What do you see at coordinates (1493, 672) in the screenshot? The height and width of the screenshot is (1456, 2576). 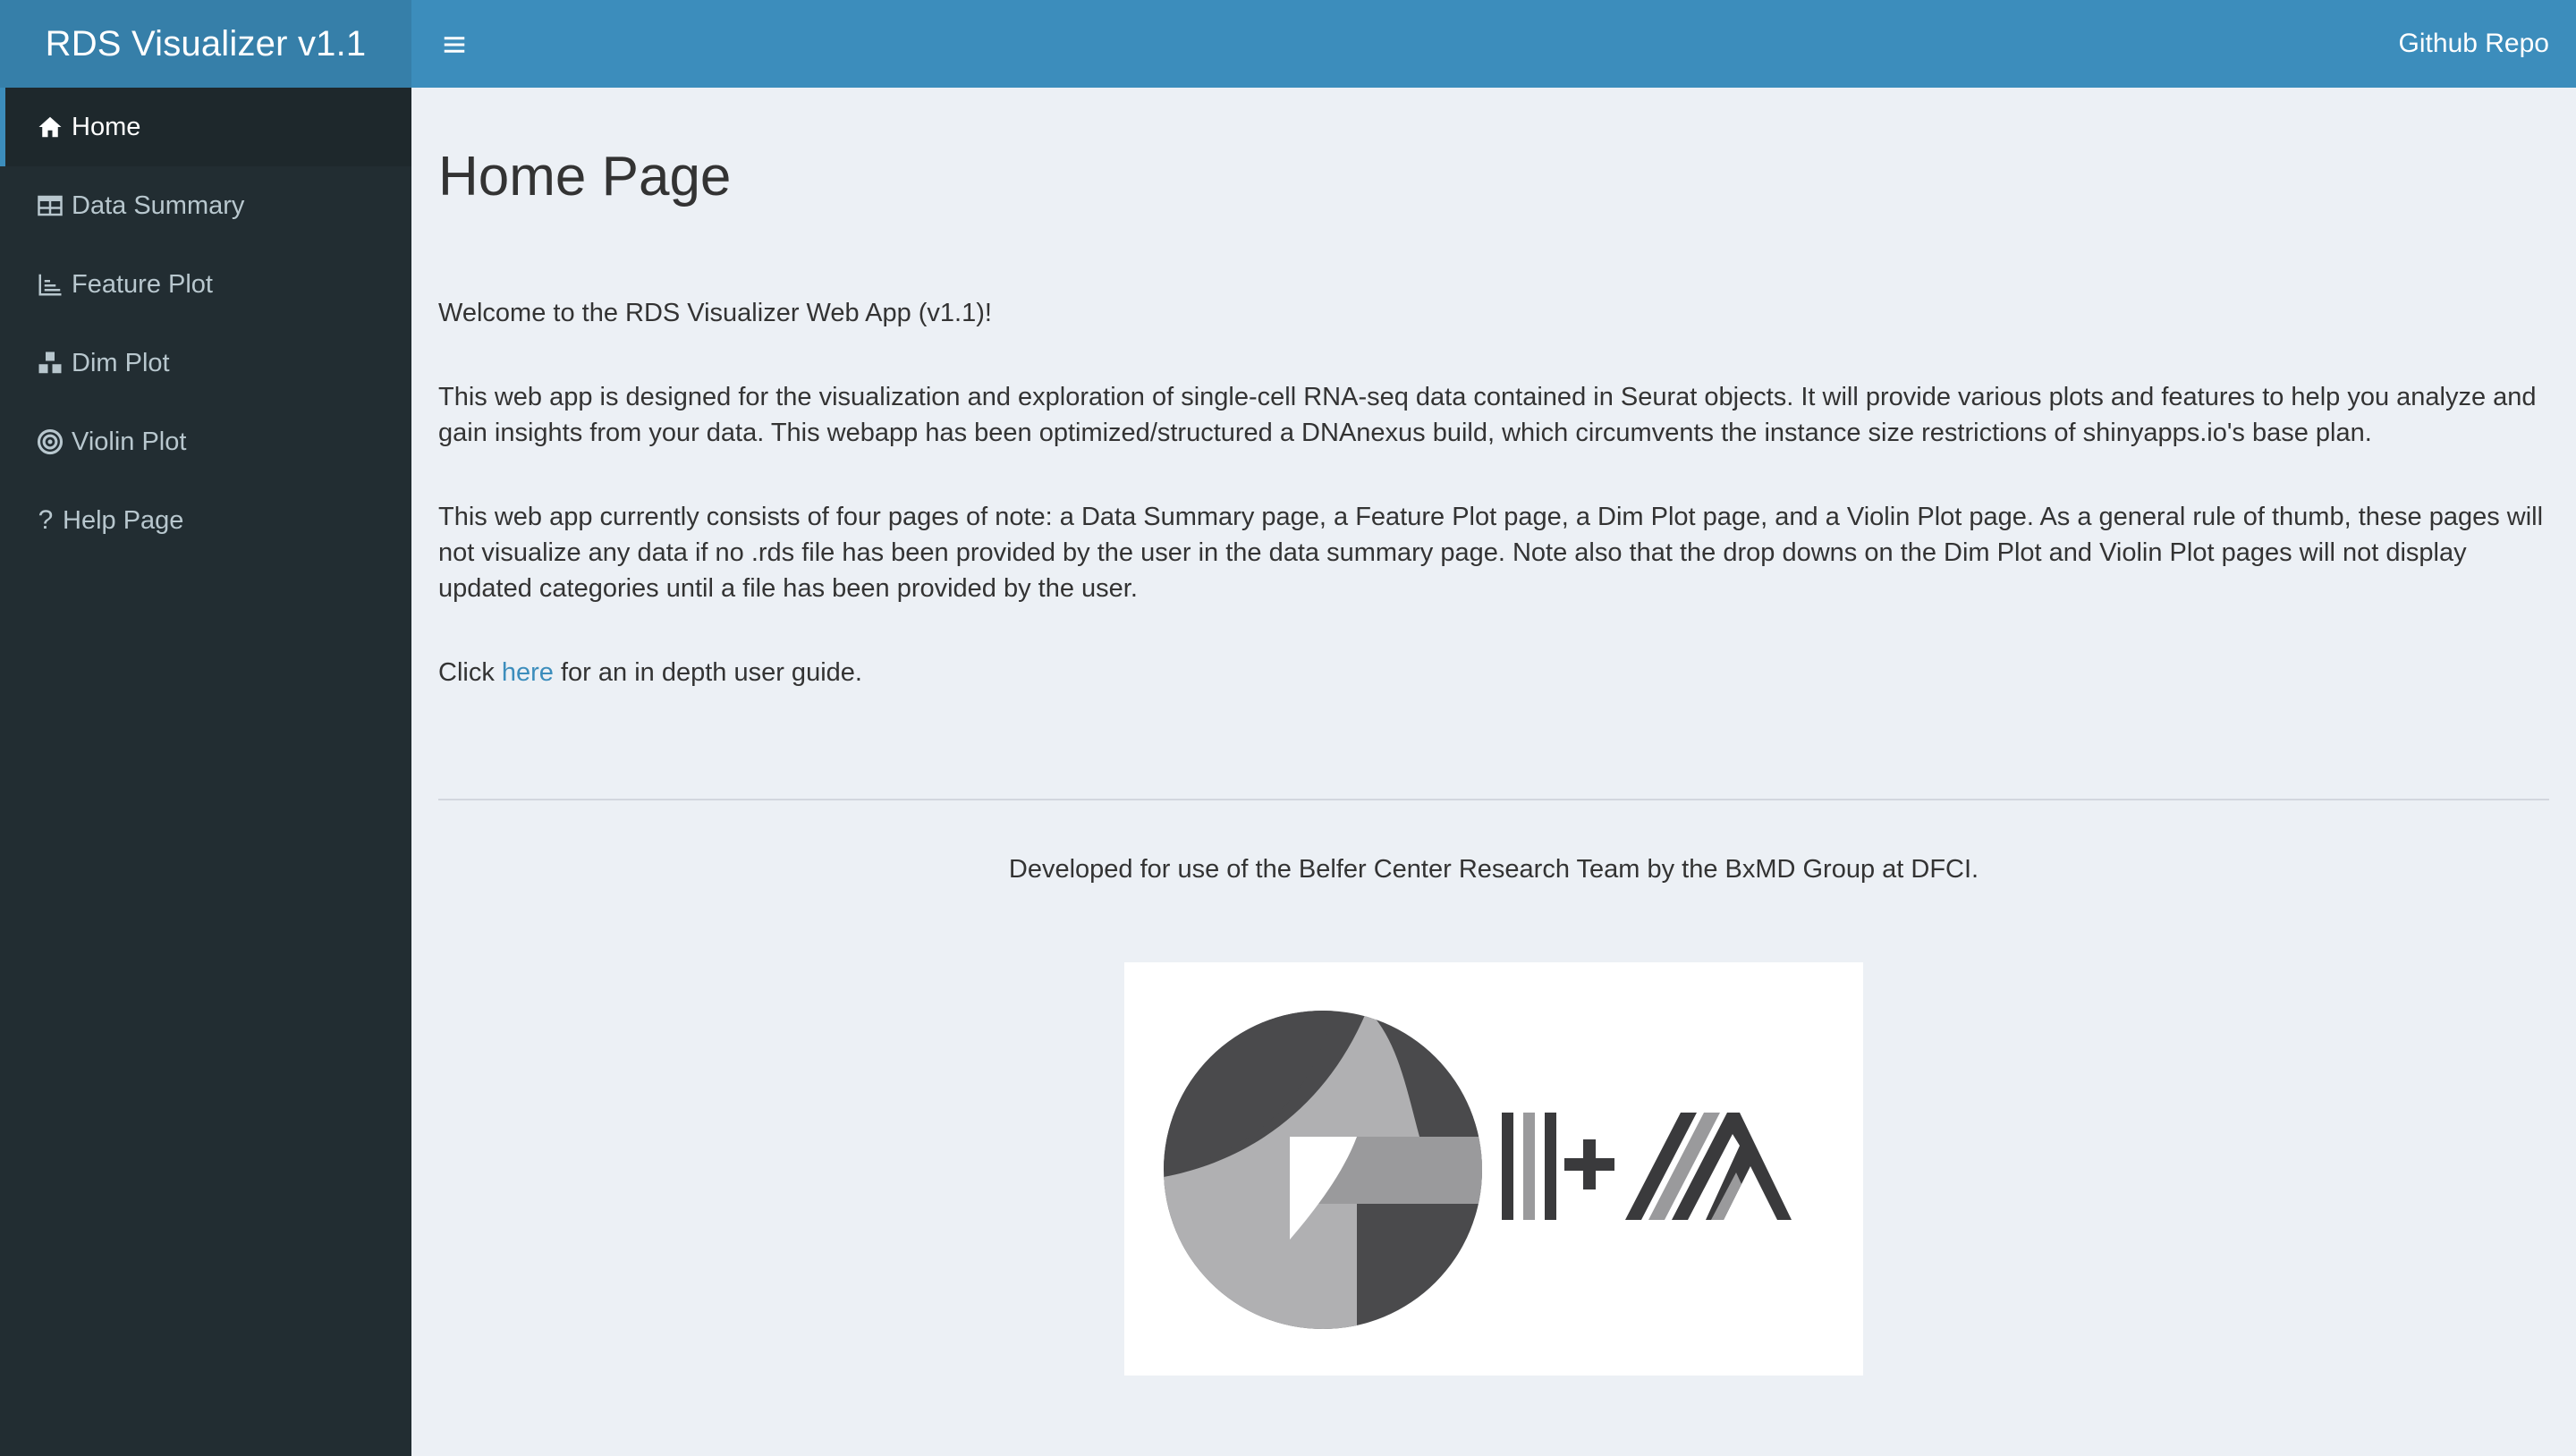 I see `user-guide-line: Click here for an in depth user guide.` at bounding box center [1493, 672].